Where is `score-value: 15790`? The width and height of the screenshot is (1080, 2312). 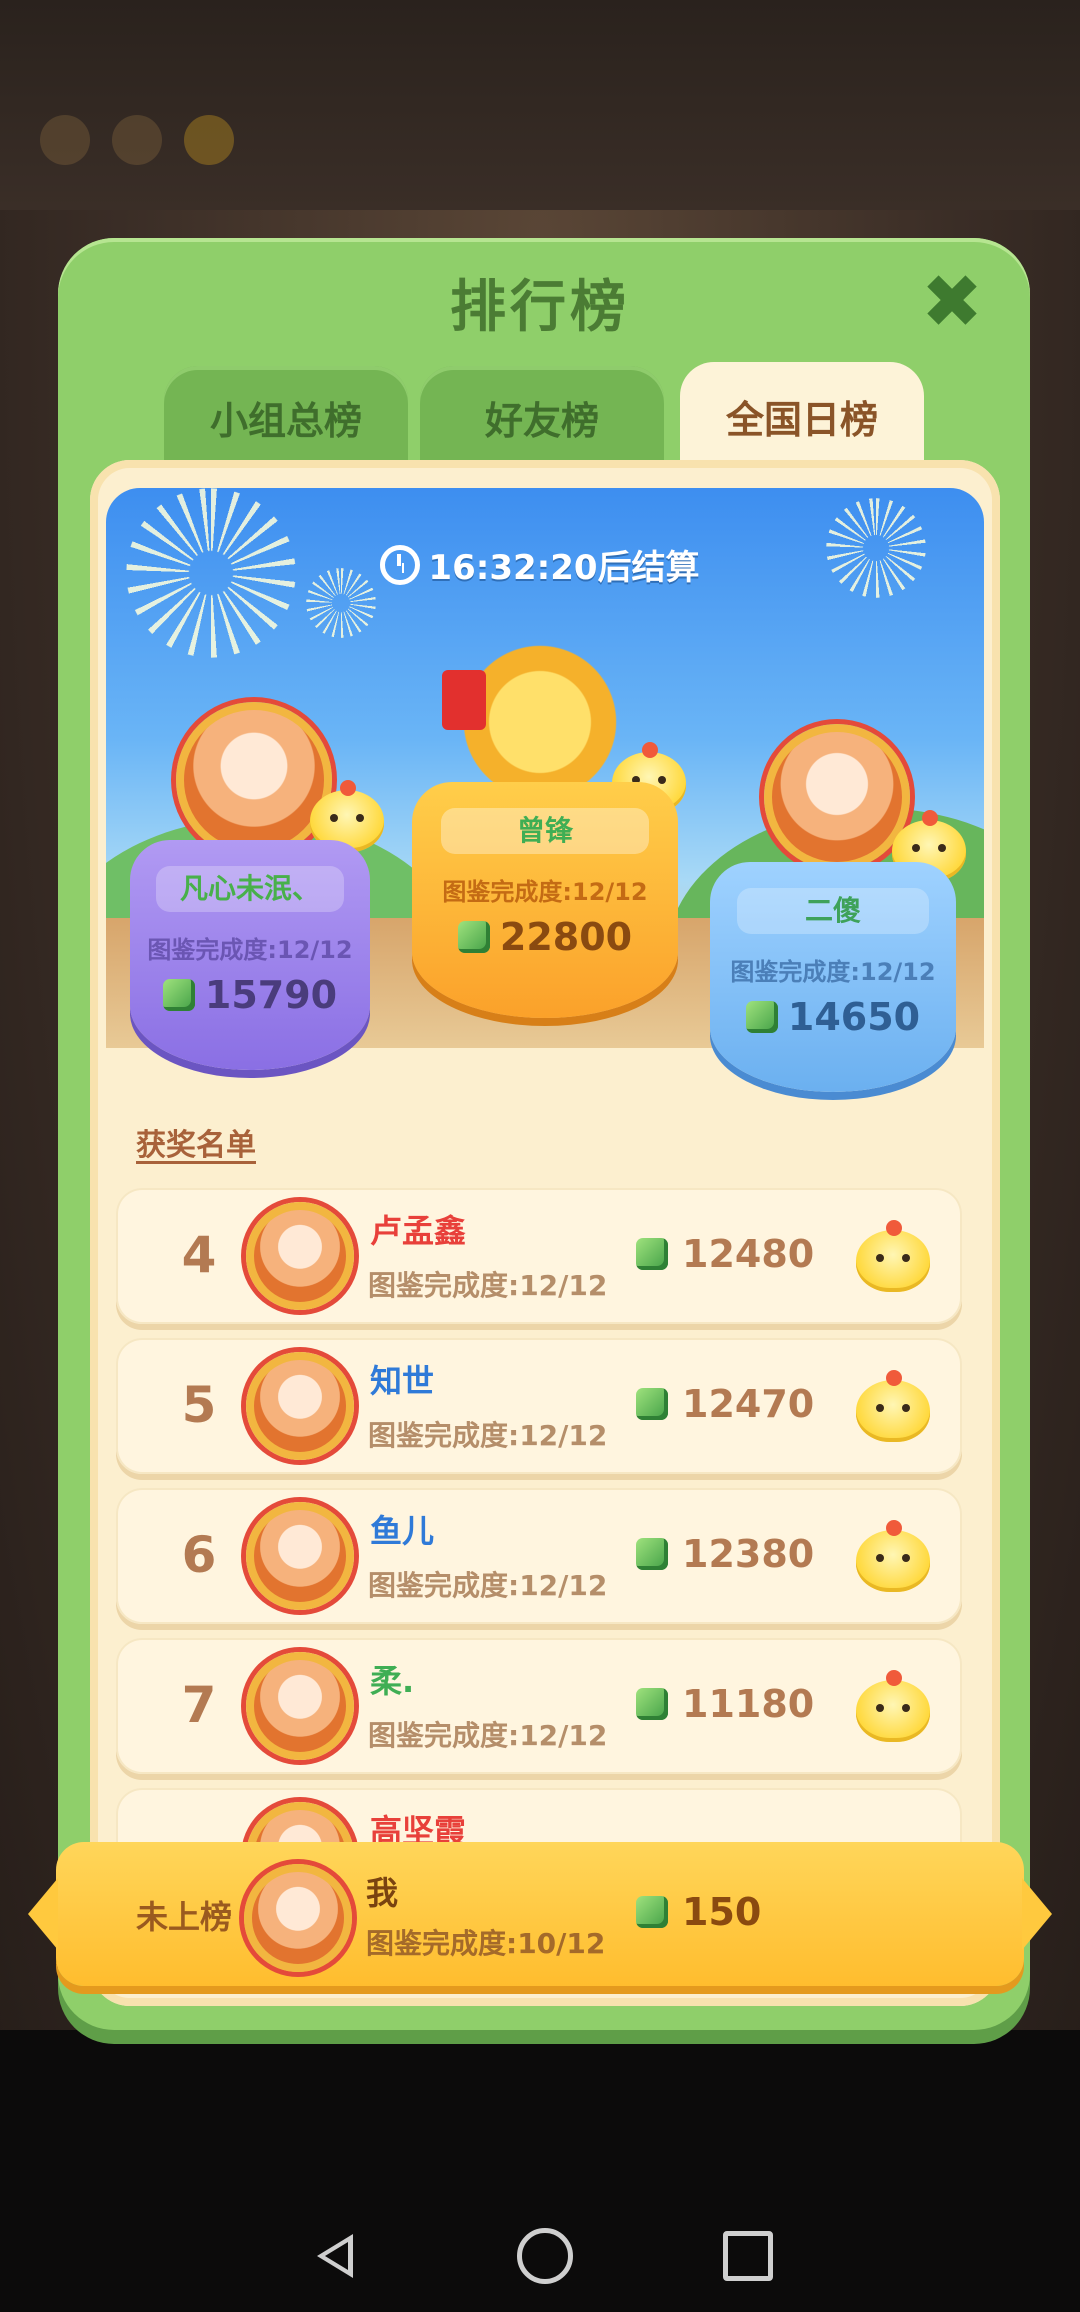 score-value: 15790 is located at coordinates (271, 995).